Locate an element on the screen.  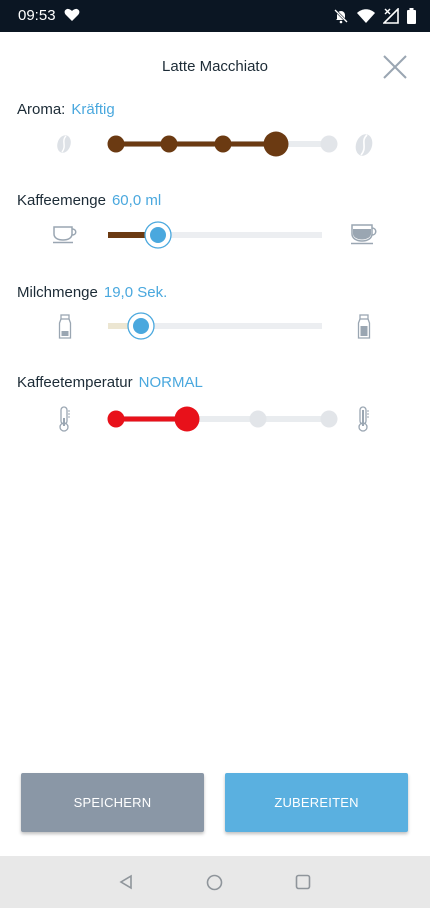
back-icon is located at coordinates (126, 884).